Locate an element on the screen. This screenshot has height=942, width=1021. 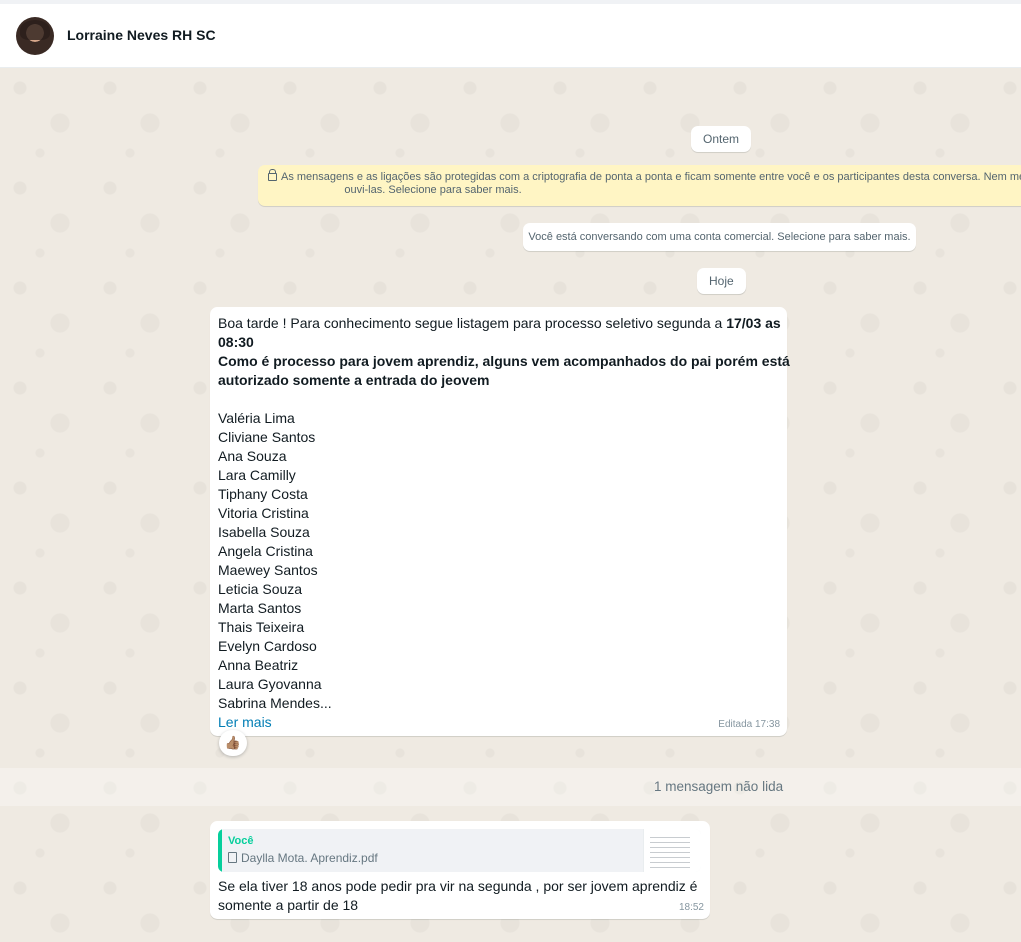
name-item: Thais Teixeira is located at coordinates (261, 627).